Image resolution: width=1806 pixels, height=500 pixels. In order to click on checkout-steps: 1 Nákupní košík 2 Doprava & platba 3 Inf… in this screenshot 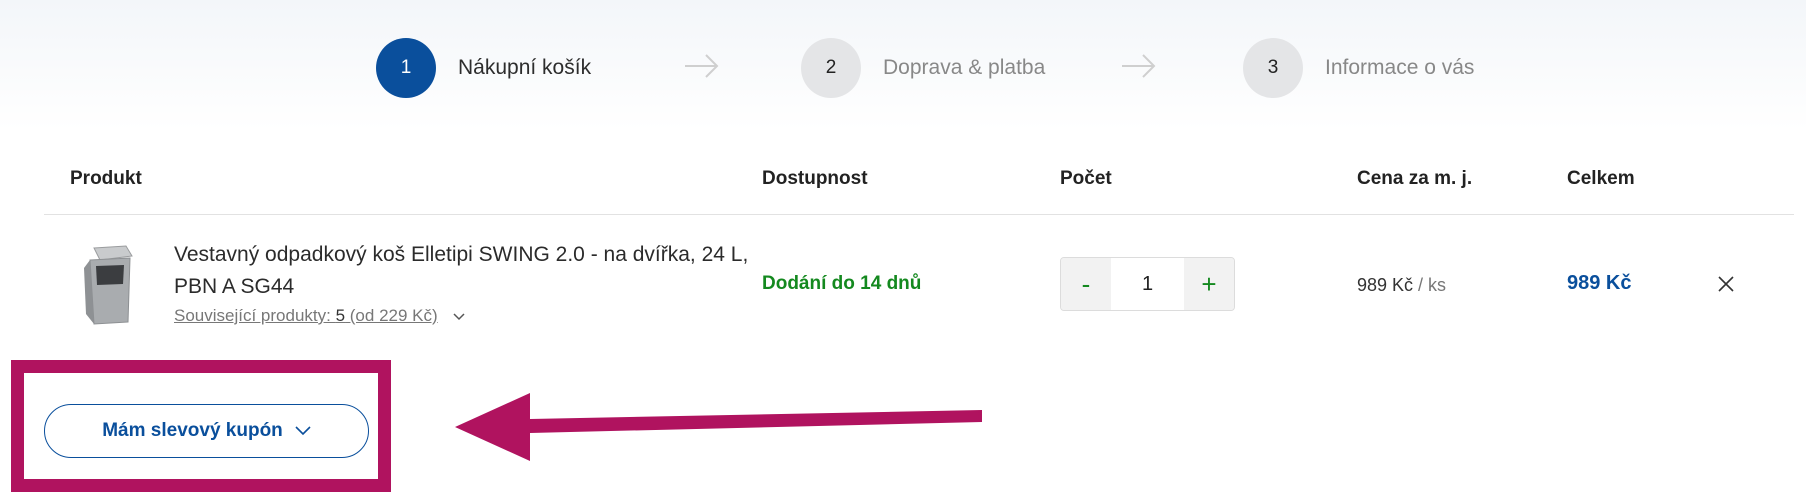, I will do `click(903, 69)`.